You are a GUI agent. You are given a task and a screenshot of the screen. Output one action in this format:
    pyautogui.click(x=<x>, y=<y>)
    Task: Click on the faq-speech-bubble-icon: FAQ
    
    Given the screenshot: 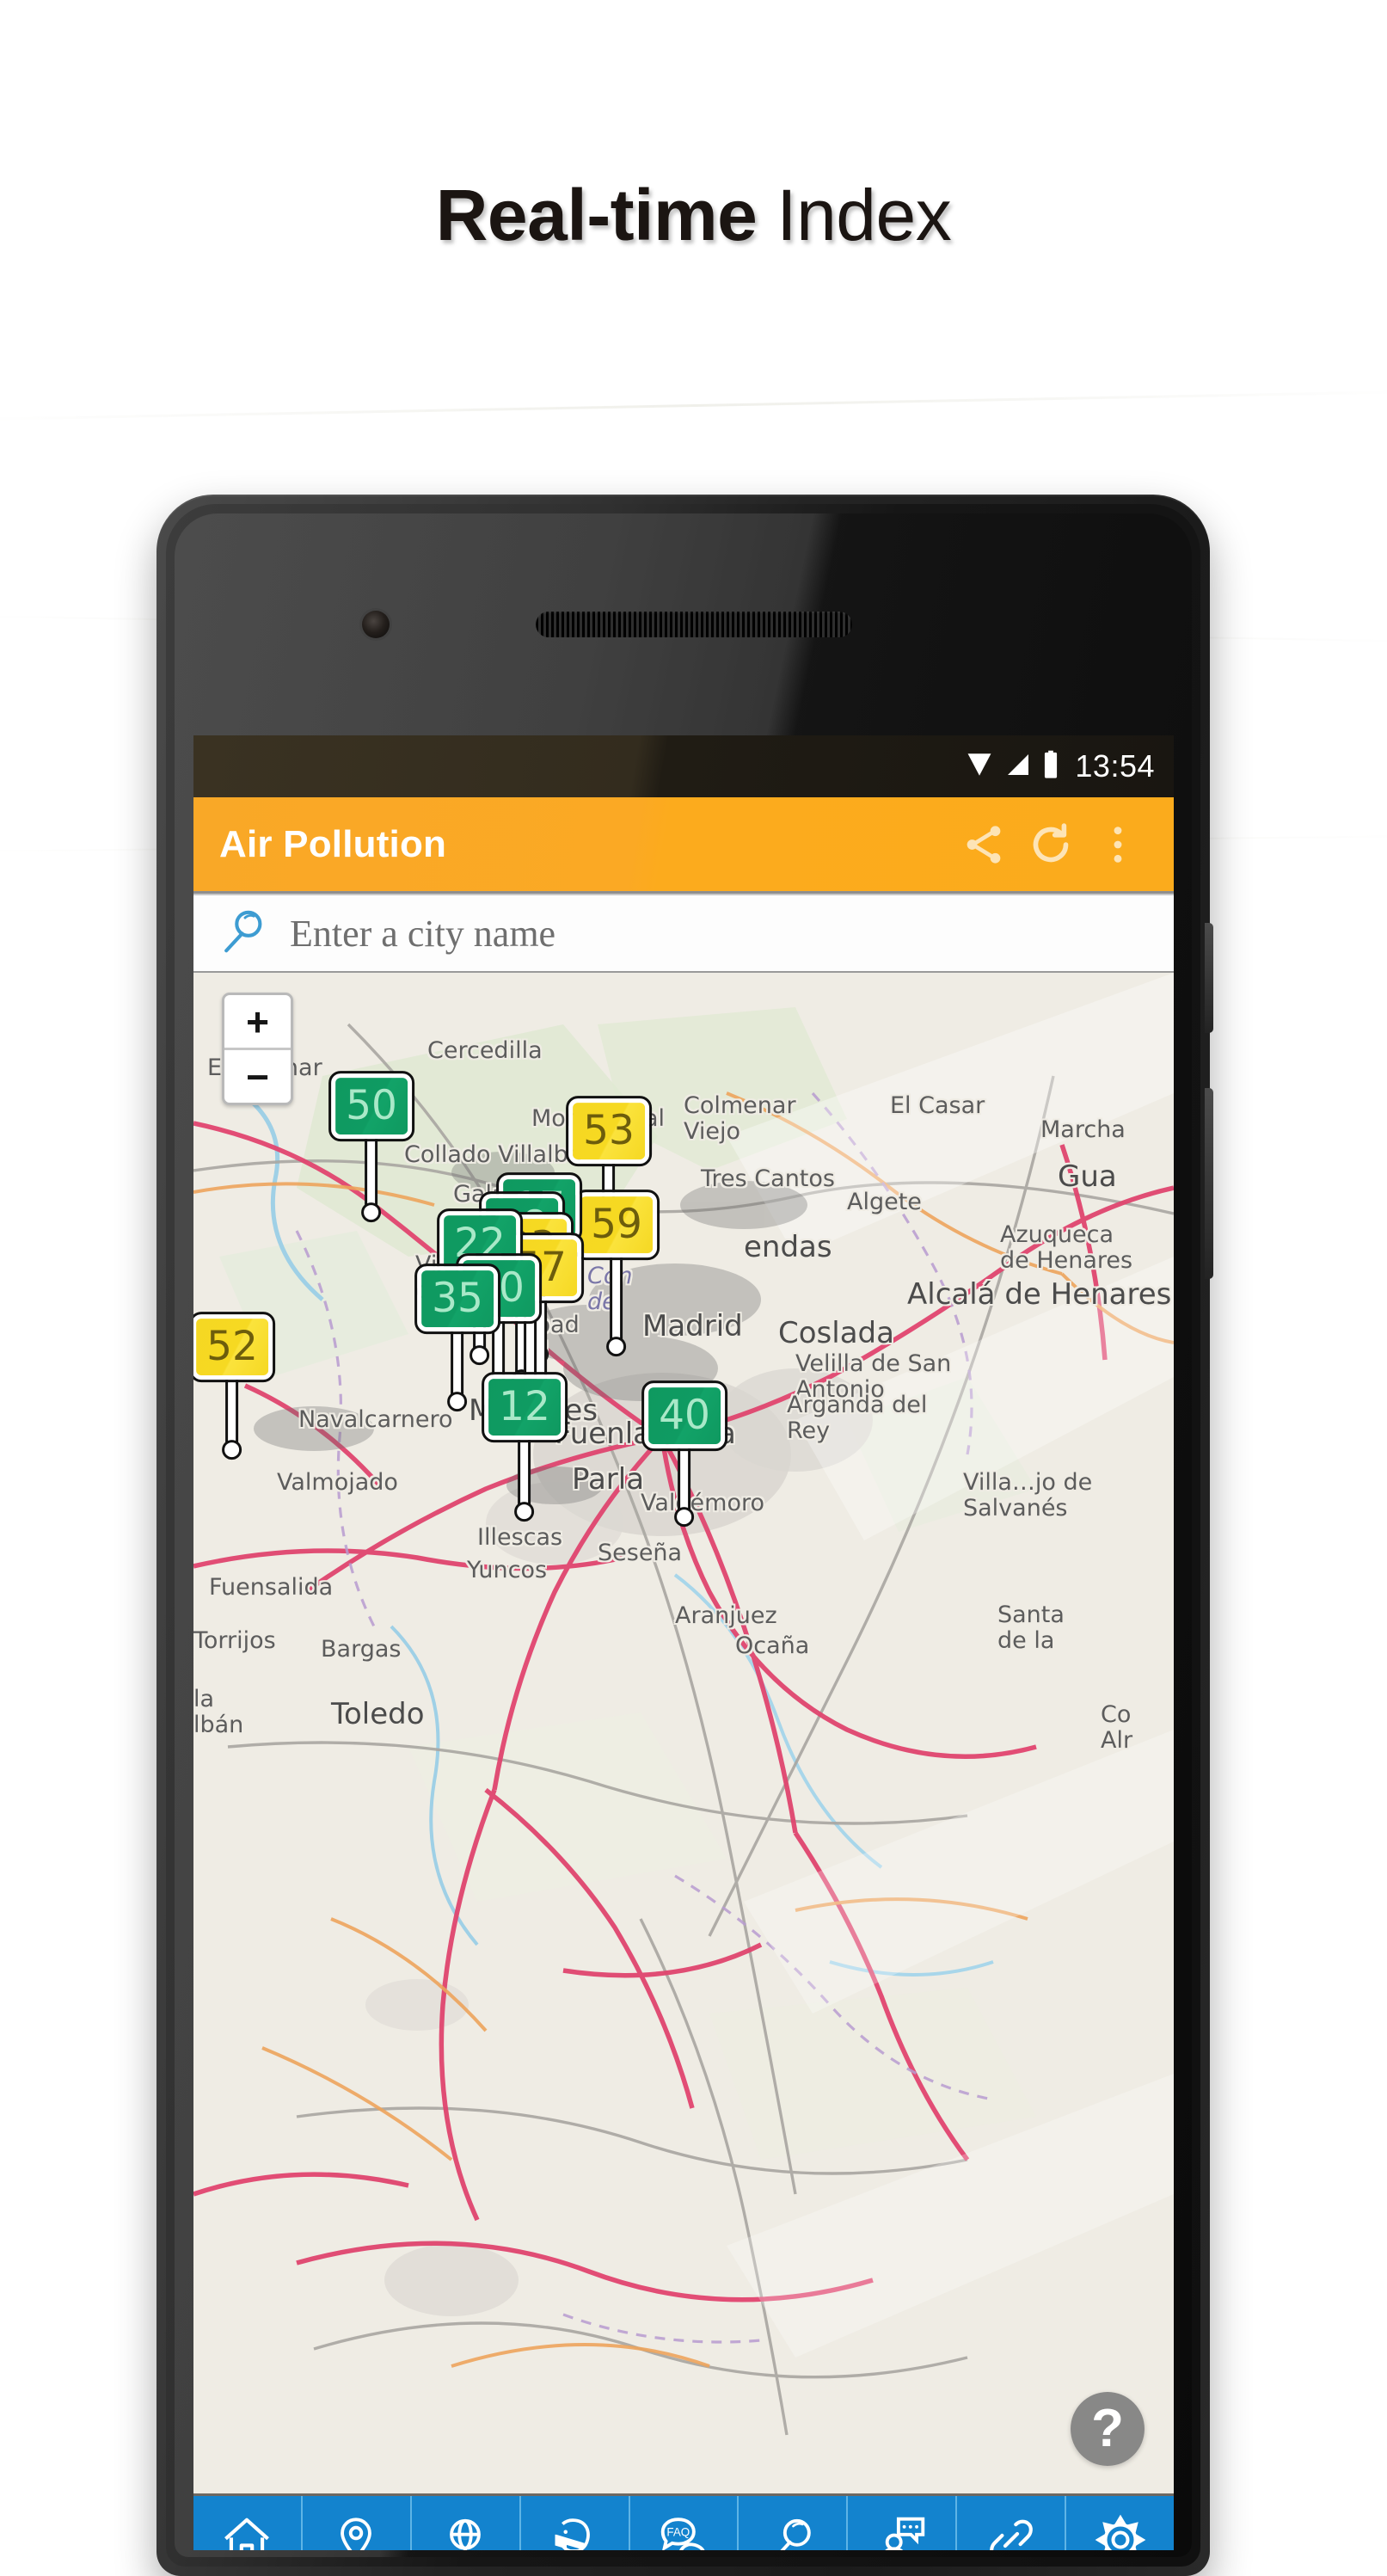 What is the action you would take?
    pyautogui.click(x=684, y=2531)
    